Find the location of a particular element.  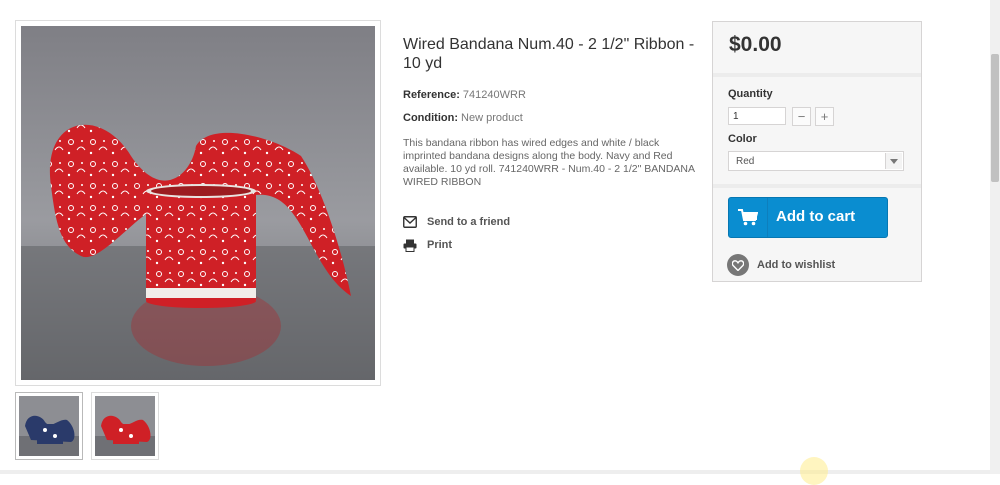

price-area: $0.00 is located at coordinates (817, 48).